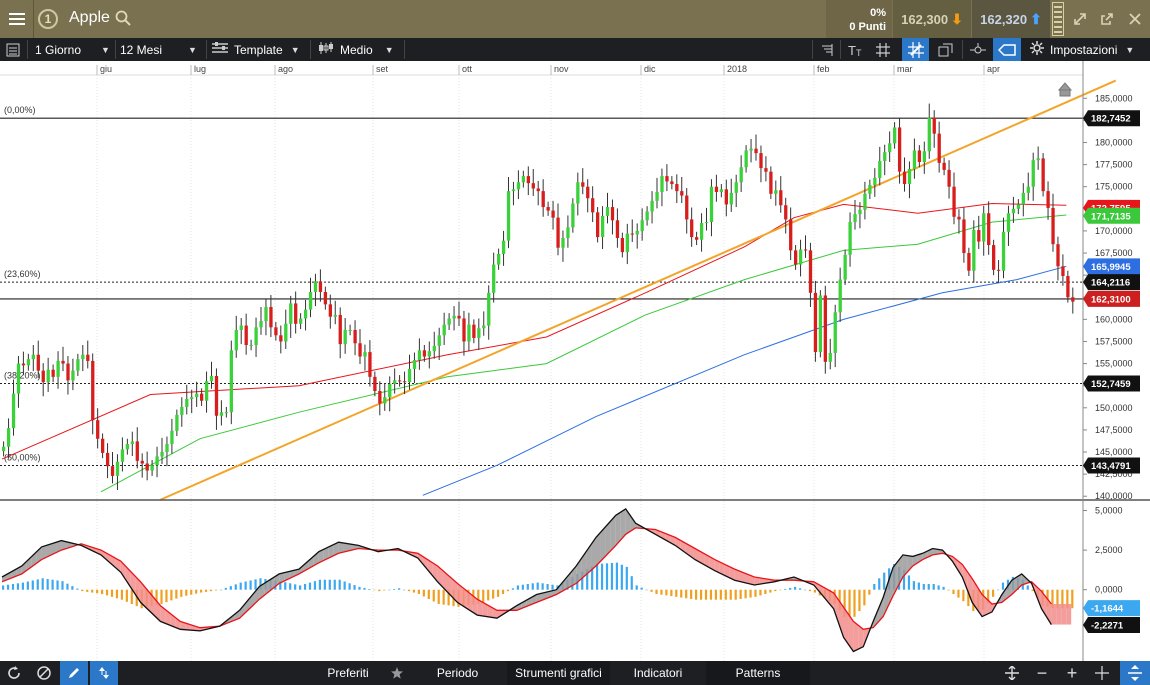  I want to click on drag-handle-icon, so click(1058, 19).